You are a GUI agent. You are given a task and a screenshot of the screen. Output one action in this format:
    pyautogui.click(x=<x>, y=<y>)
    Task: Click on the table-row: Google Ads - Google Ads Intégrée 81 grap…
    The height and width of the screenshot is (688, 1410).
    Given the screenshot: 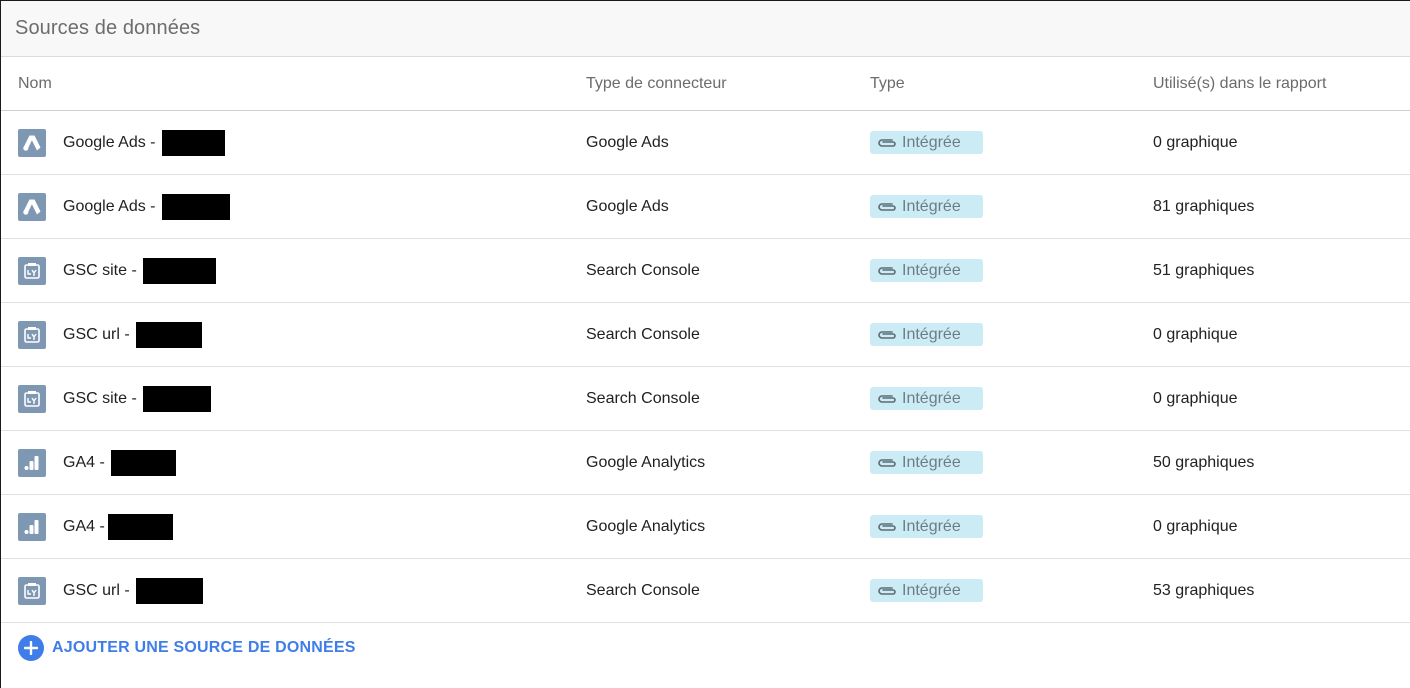 What is the action you would take?
    pyautogui.click(x=705, y=207)
    